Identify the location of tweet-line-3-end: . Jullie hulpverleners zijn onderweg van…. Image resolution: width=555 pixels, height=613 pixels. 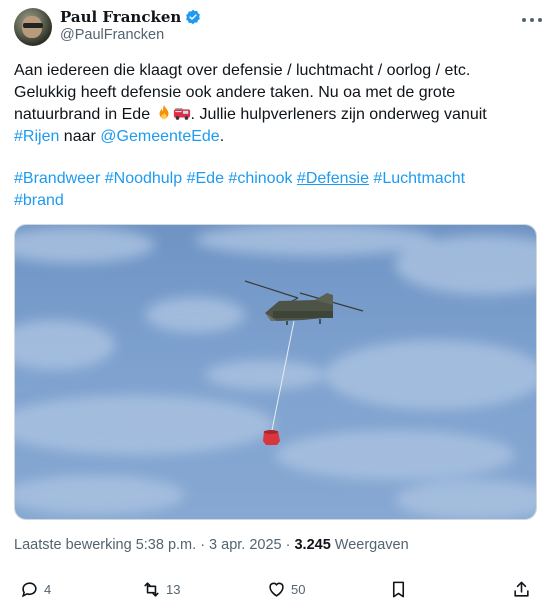
(338, 114).